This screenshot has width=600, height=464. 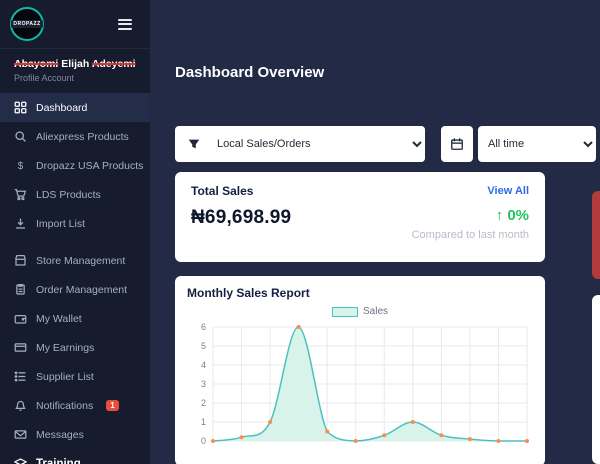 I want to click on trend-percent-value: 0%, so click(x=518, y=215).